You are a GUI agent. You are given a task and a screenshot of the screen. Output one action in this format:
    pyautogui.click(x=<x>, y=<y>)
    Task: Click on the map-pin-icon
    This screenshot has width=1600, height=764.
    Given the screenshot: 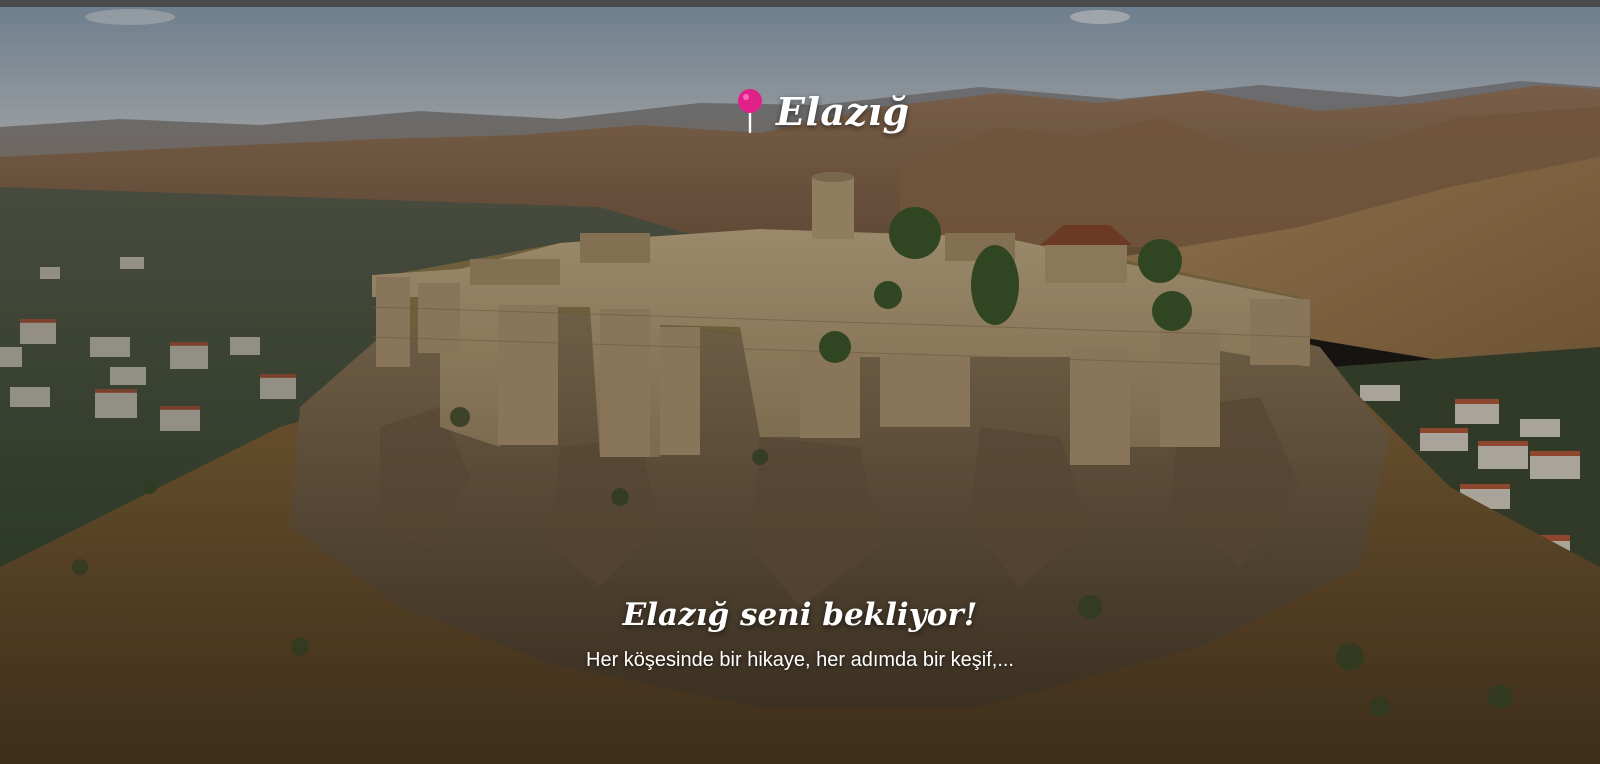 What is the action you would take?
    pyautogui.click(x=750, y=111)
    